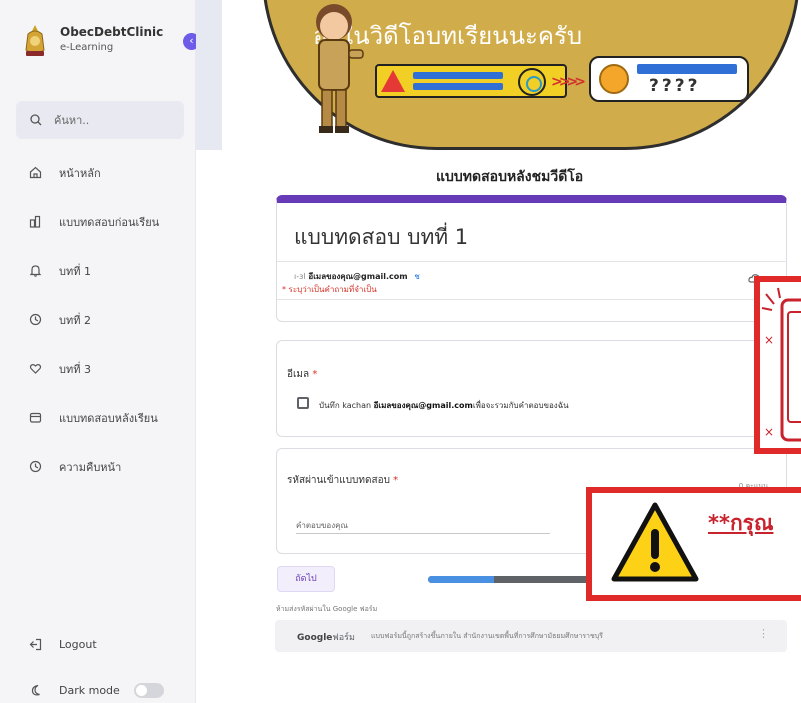 The height and width of the screenshot is (703, 801). I want to click on warning-triangle-icon, so click(655, 542).